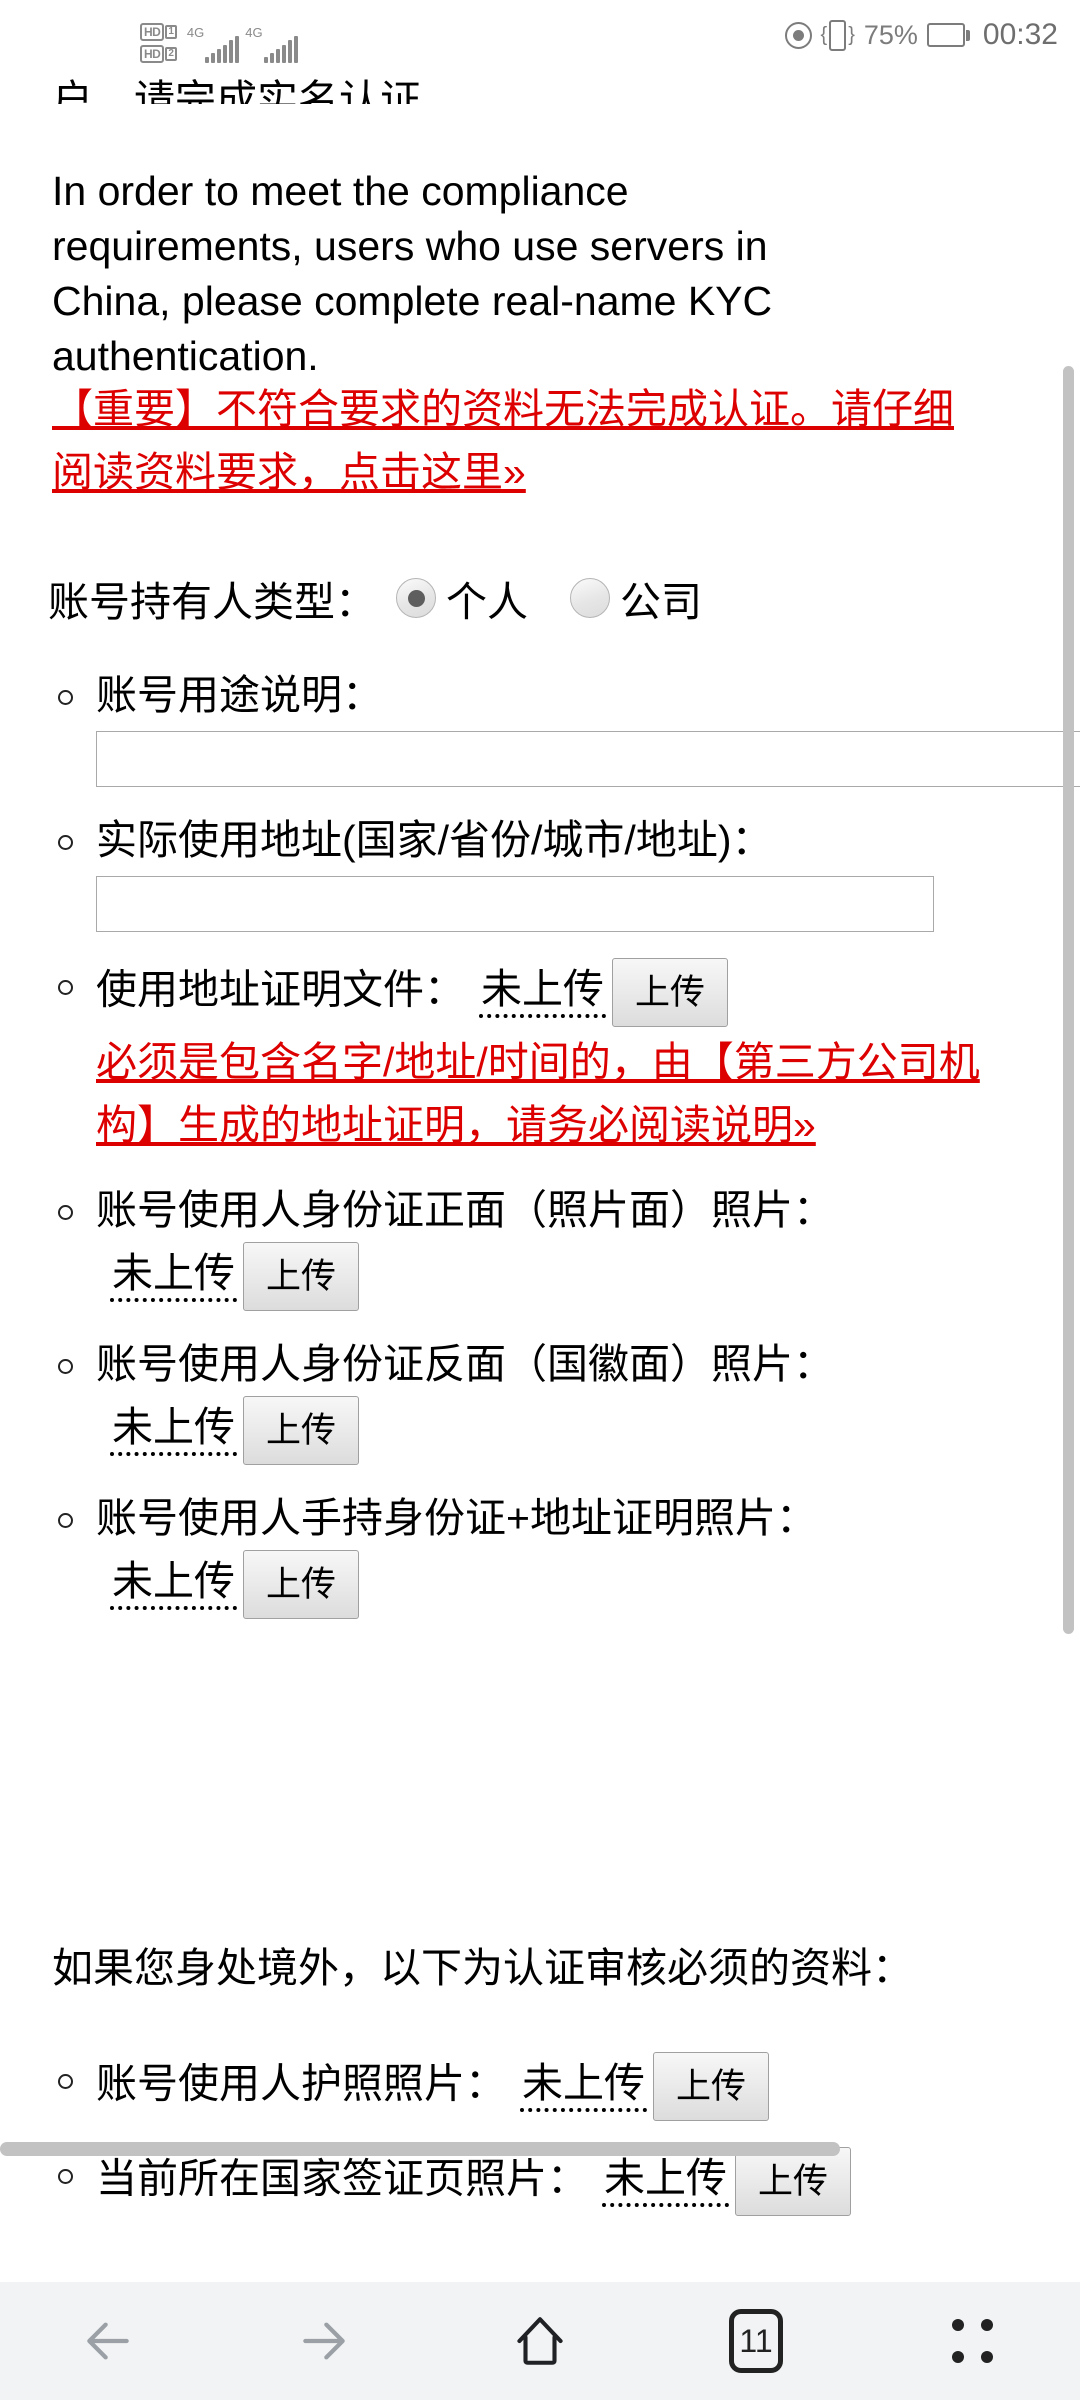  I want to click on network-type-1-label: 4G, so click(195, 32).